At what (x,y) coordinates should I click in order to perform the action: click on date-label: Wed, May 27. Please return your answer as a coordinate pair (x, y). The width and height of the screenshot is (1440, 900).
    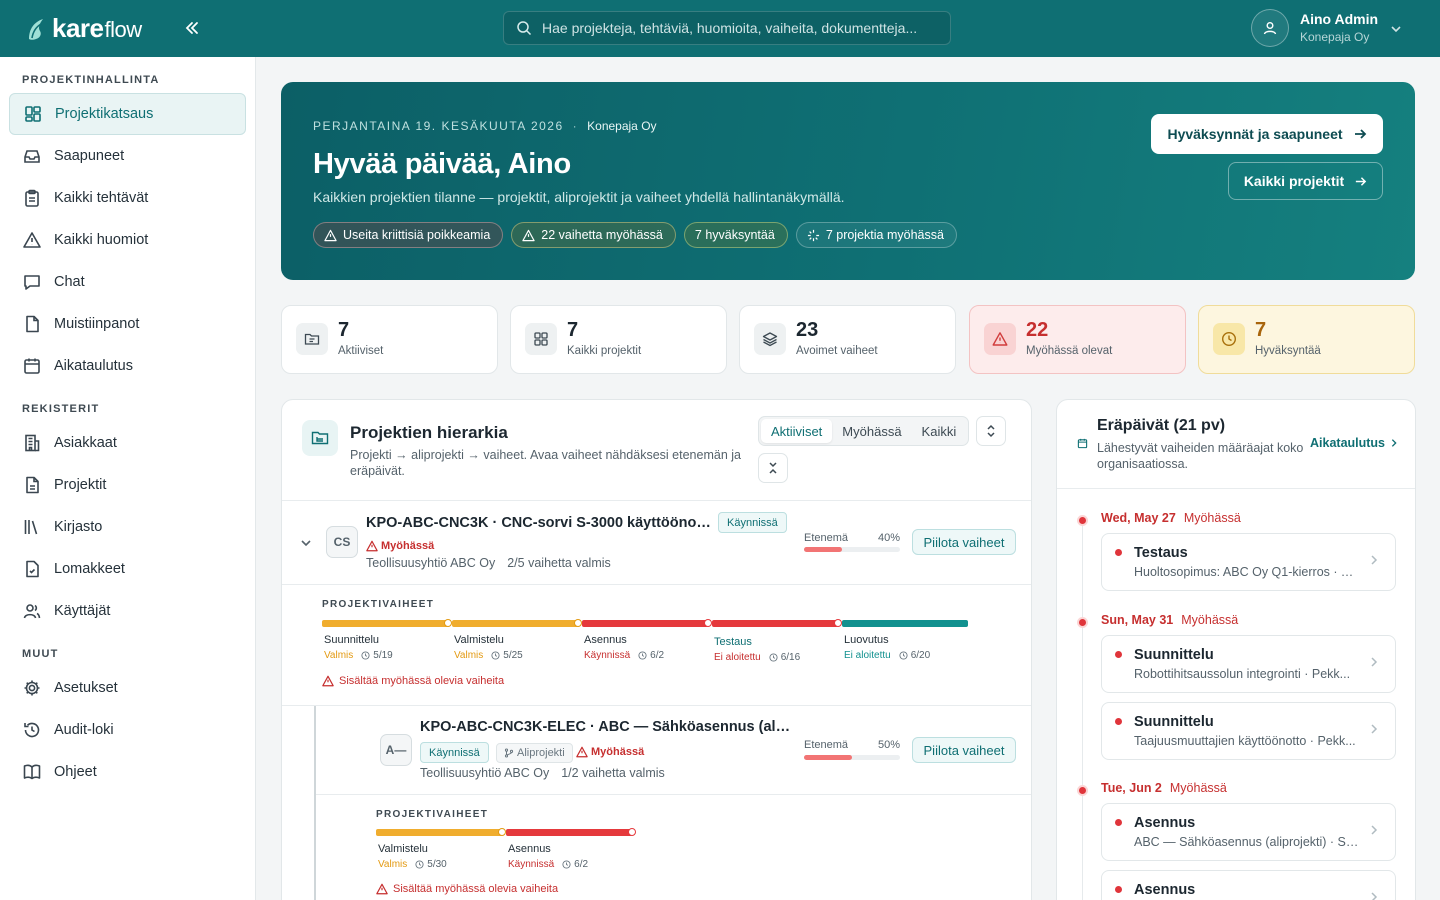
    Looking at the image, I should click on (1138, 518).